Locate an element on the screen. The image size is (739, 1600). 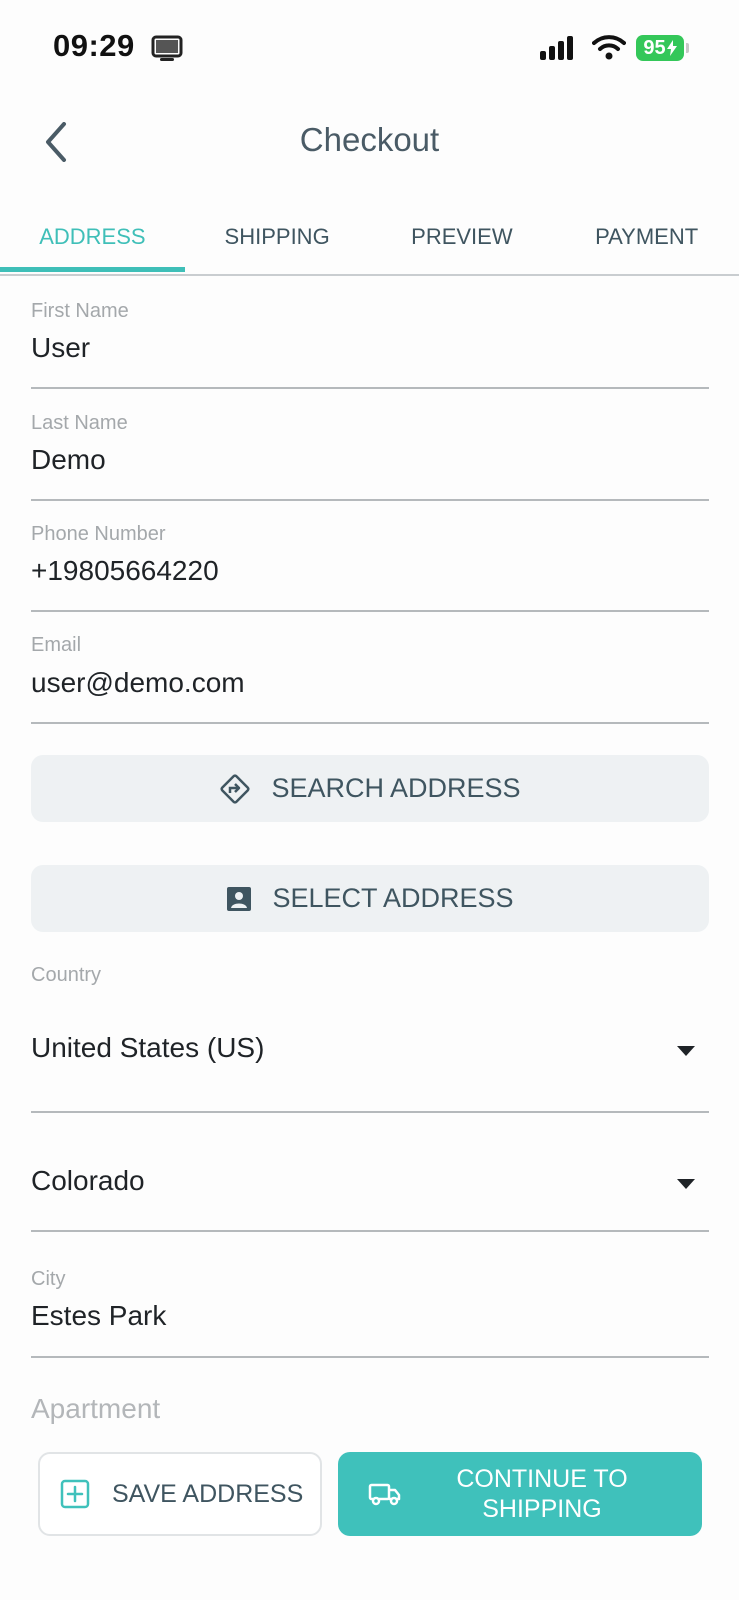
phone-number-label: Phone Number is located at coordinates (98, 534).